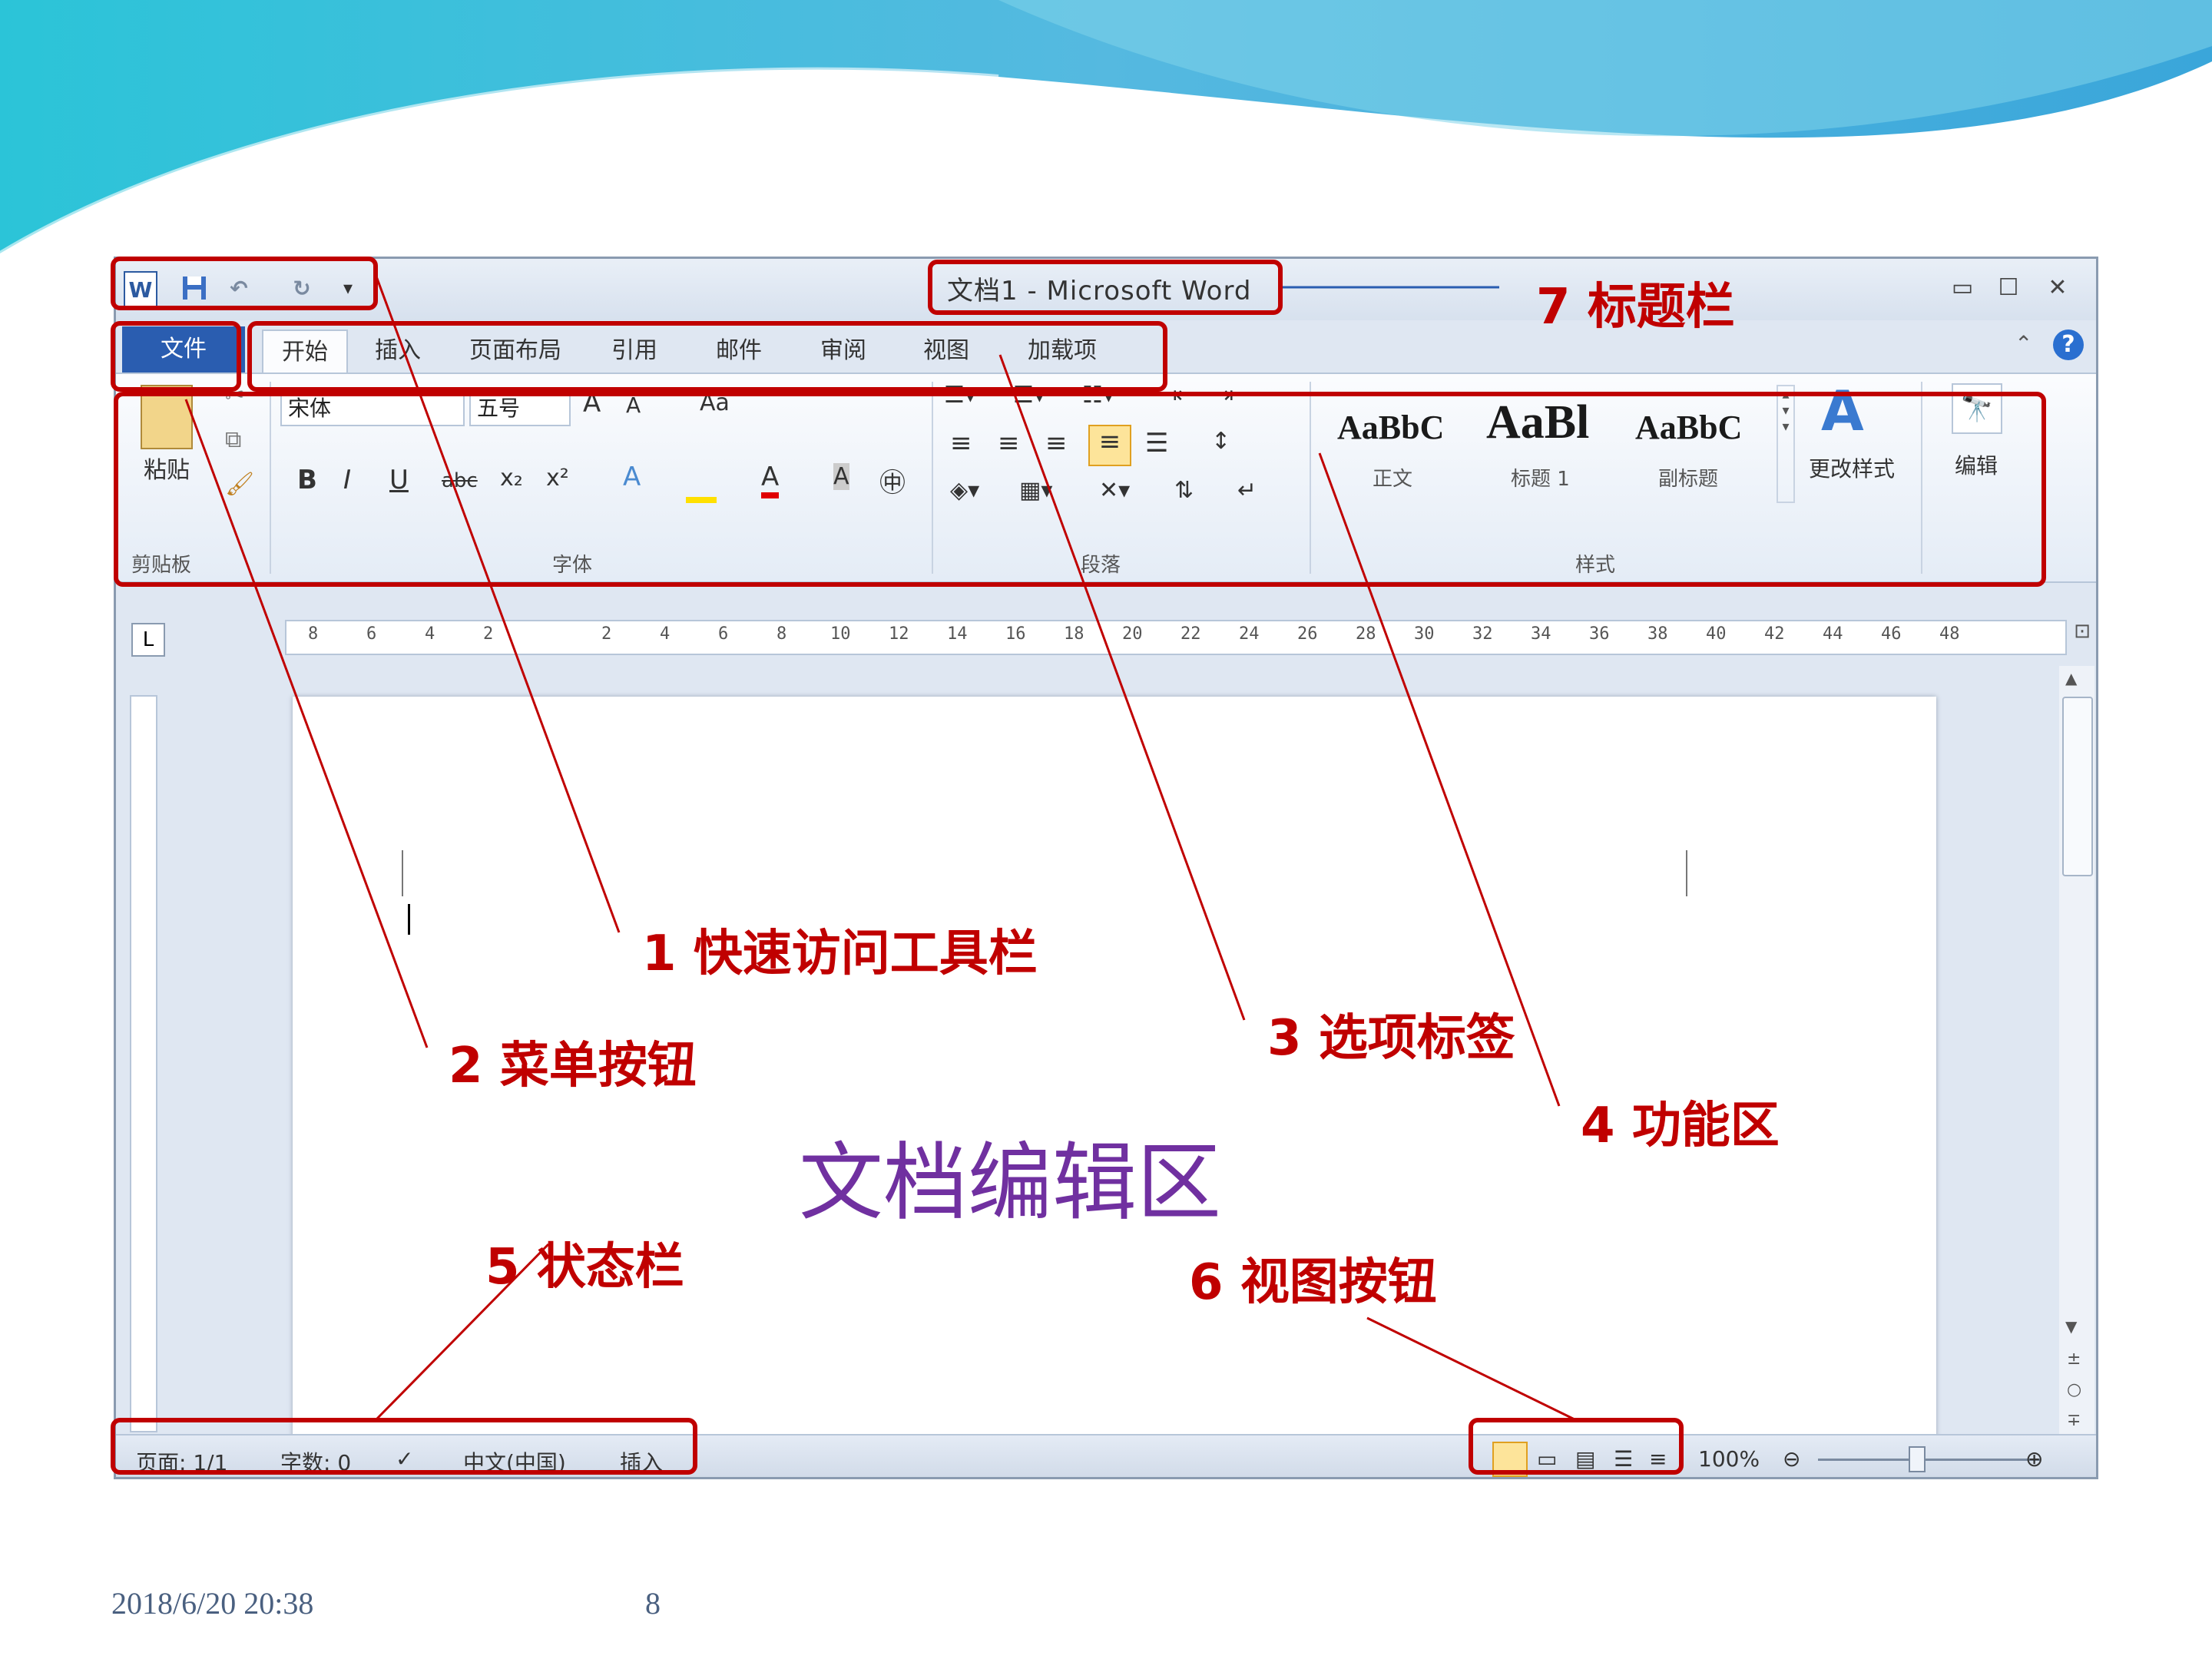 Image resolution: width=2212 pixels, height=1659 pixels. Describe the element at coordinates (2071, 1327) in the screenshot. I see `scroll-down-icon: ▼` at that location.